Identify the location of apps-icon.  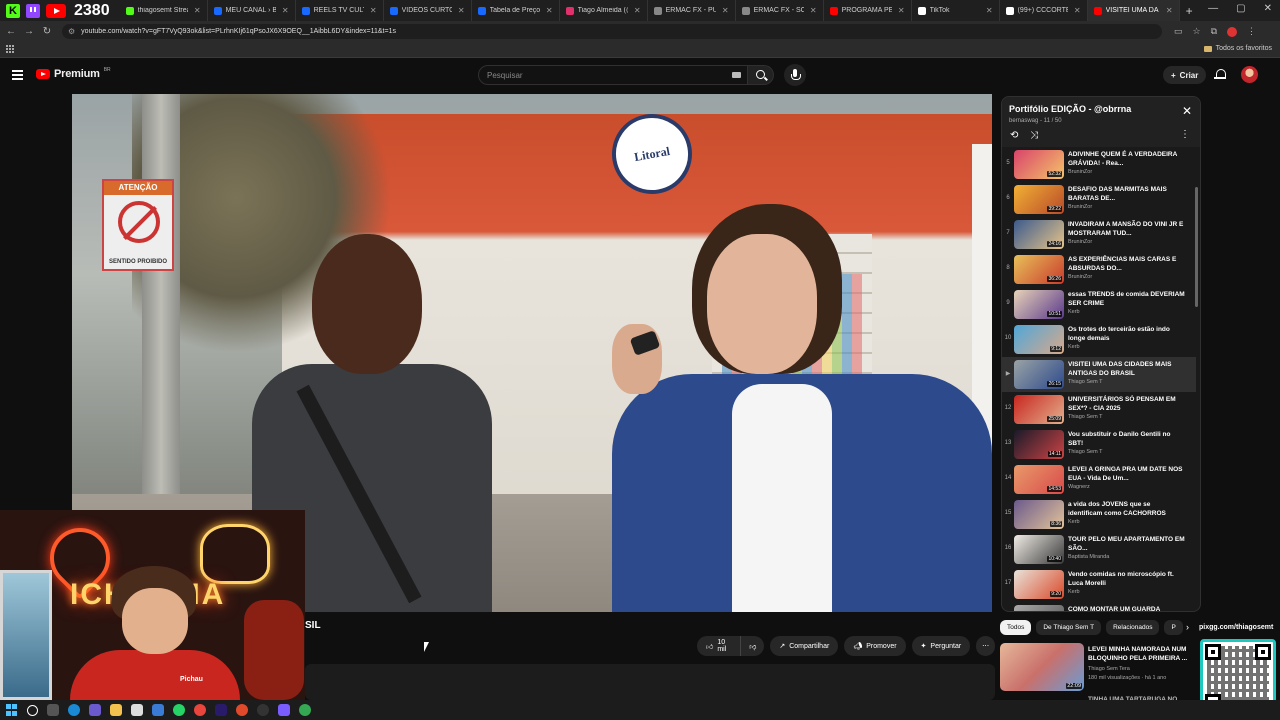
(10, 49).